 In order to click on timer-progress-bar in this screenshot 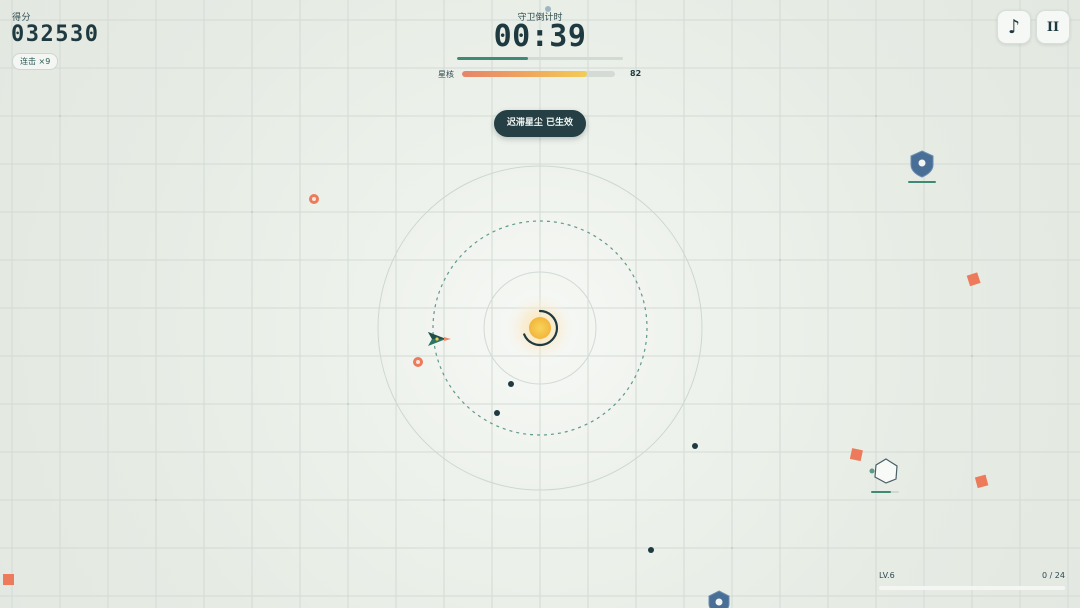, I will do `click(540, 58)`.